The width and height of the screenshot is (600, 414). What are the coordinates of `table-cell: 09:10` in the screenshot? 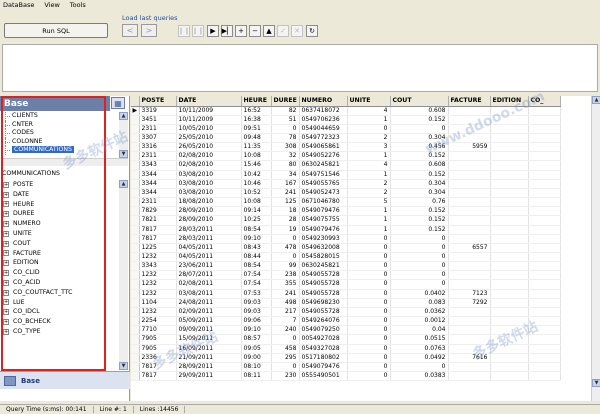 It's located at (256, 239).